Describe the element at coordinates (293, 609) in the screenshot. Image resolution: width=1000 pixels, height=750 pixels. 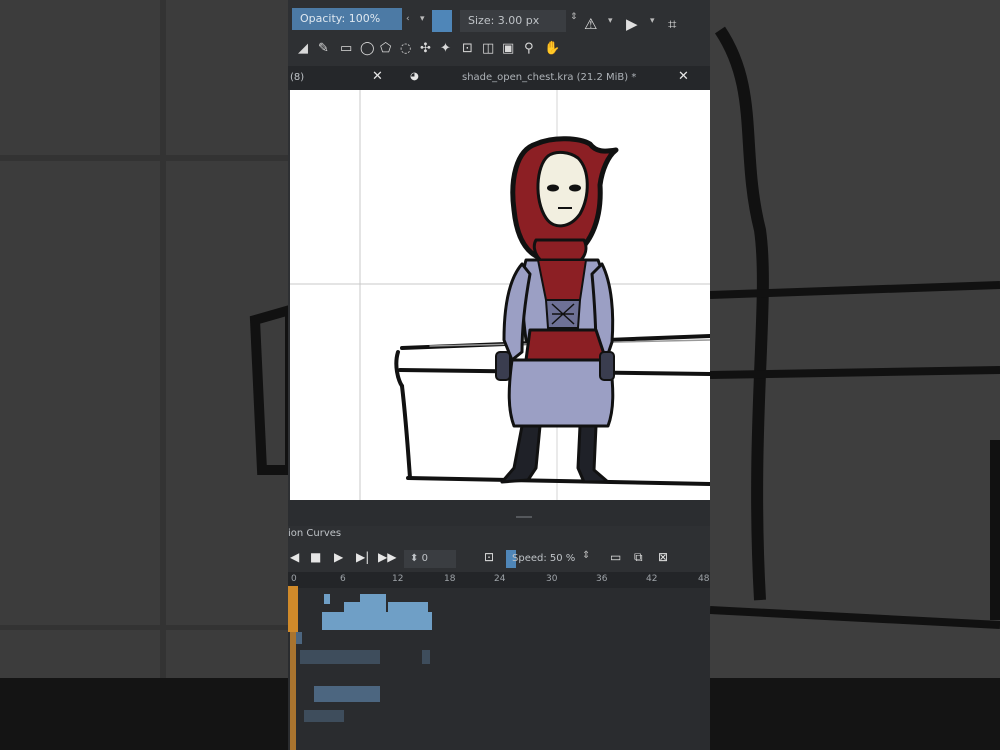
I see `playhead-handle` at that location.